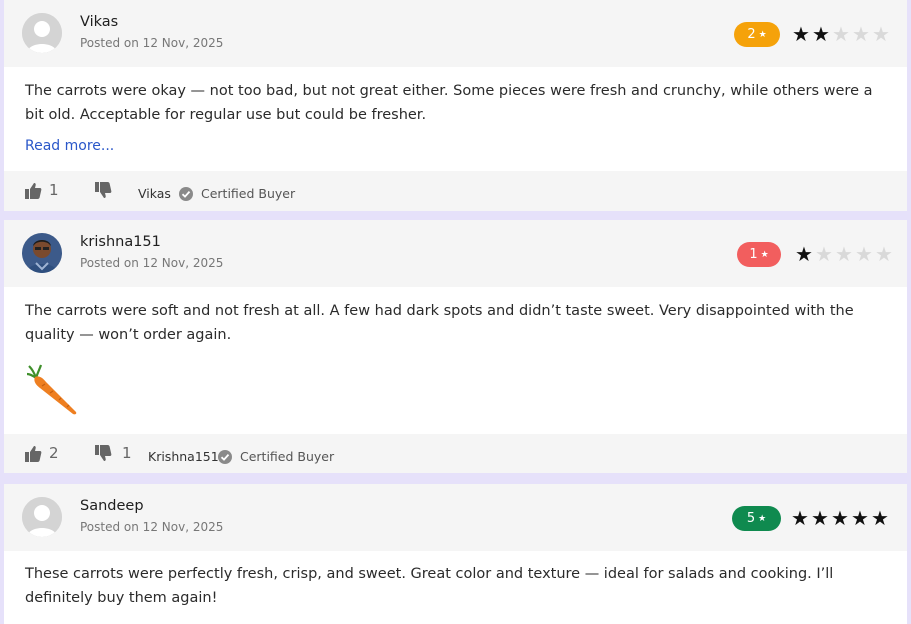 The width and height of the screenshot is (911, 624). I want to click on review-author: Vikas, so click(154, 193).